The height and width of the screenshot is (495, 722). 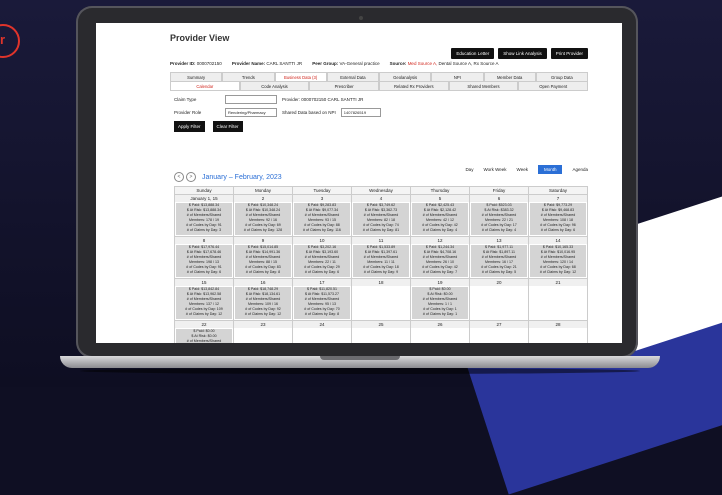 I want to click on tab-calendar: Calendar, so click(x=205, y=86).